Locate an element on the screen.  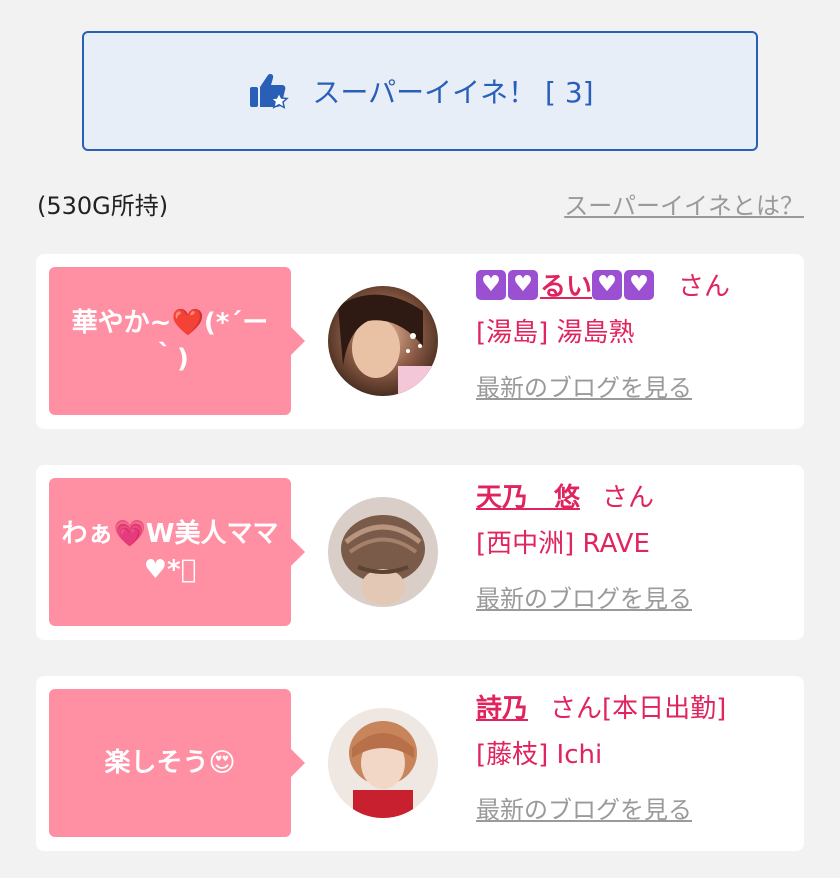
what-is-super-iine-link: スーパーイイネとは？ is located at coordinates (684, 203).